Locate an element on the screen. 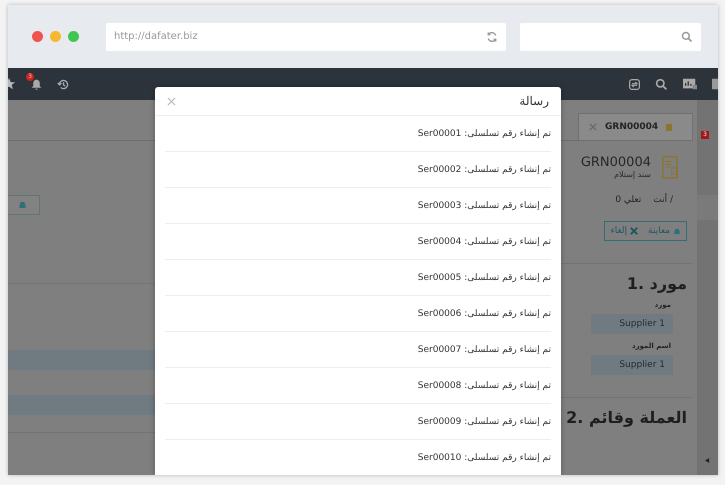 This screenshot has height=485, width=725. bell-icon is located at coordinates (36, 84).